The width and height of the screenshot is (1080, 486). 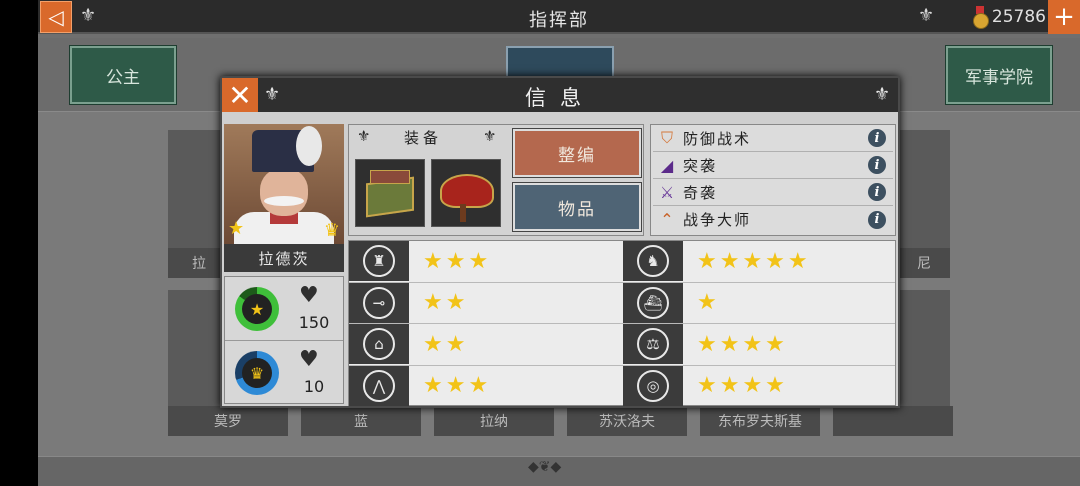 I want to click on medal-icon, so click(x=980, y=17).